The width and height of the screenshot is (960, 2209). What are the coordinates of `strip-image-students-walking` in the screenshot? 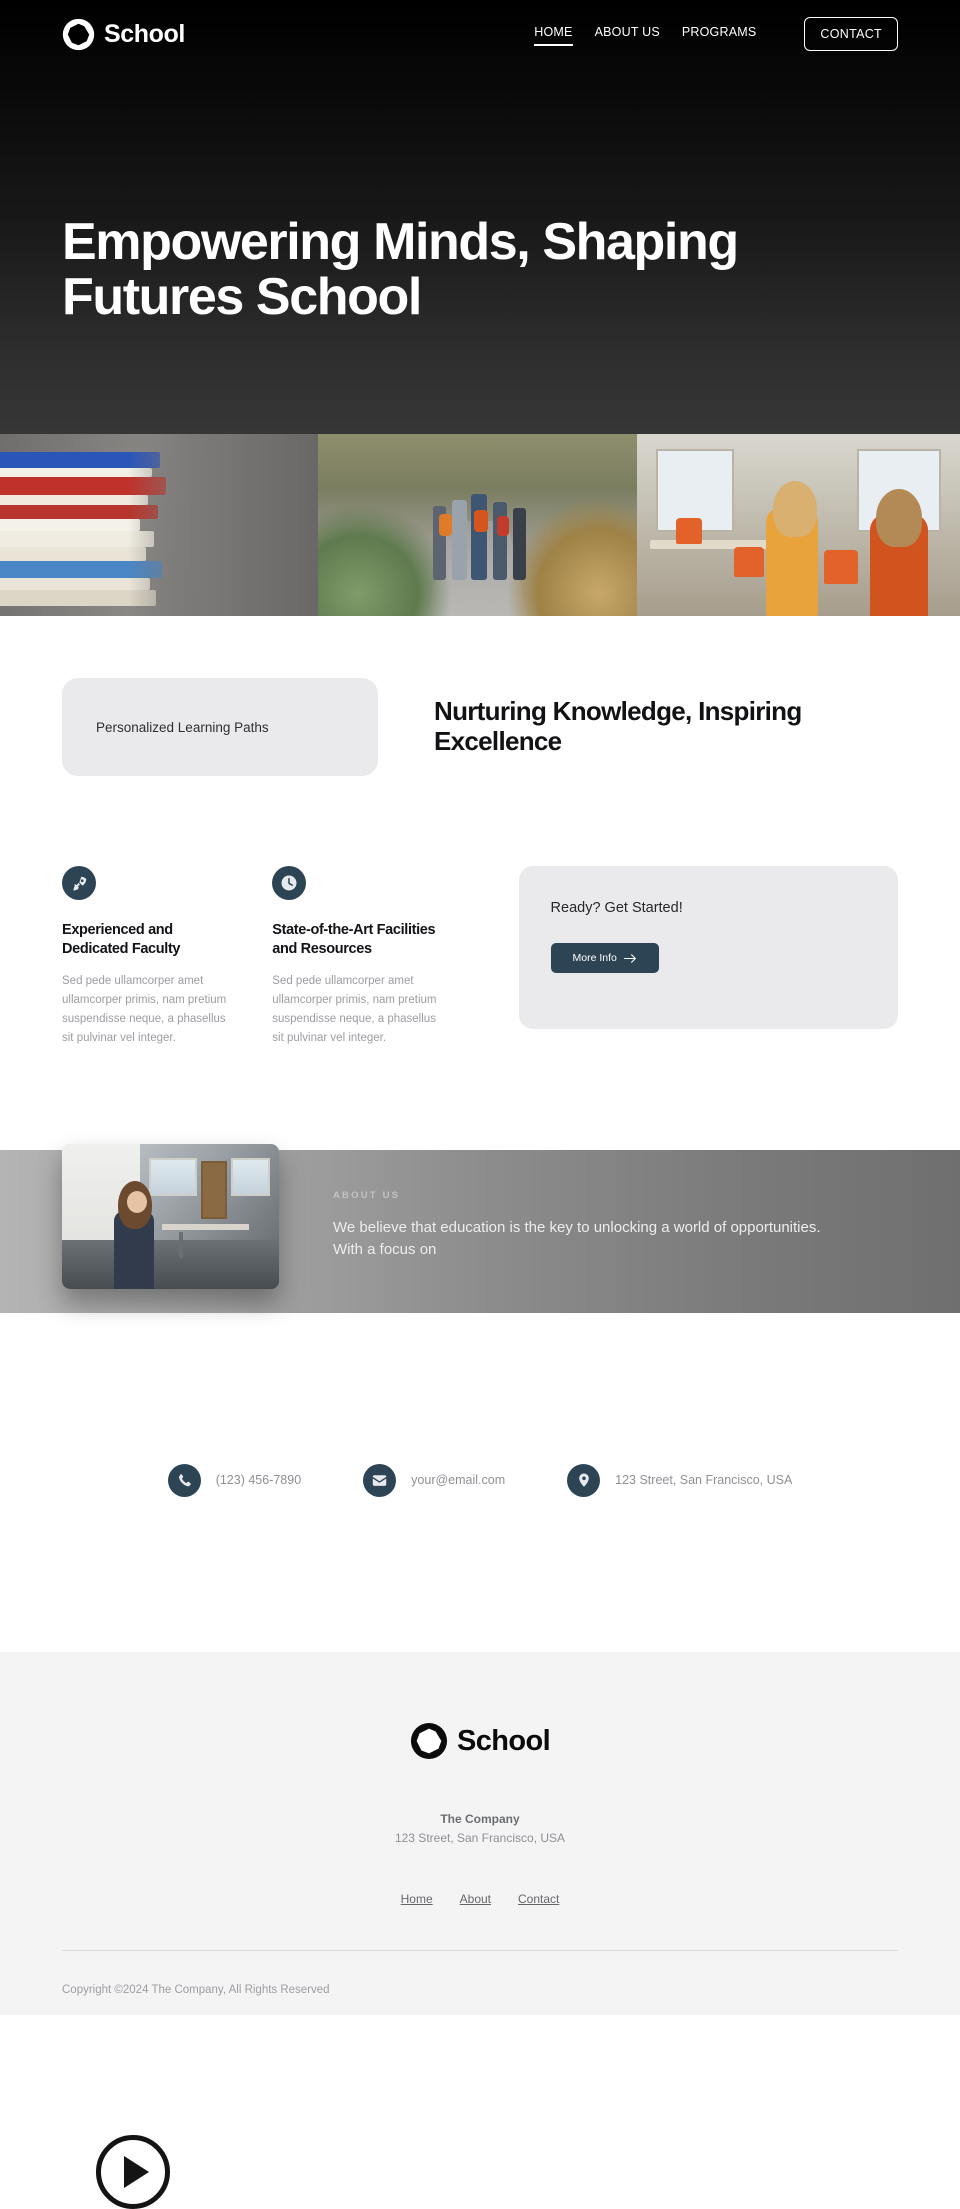 It's located at (477, 525).